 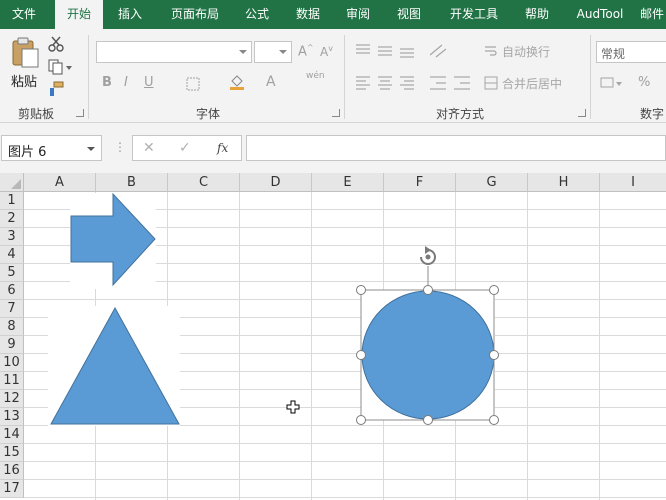 What do you see at coordinates (12, 255) in the screenshot?
I see `row-header-4: 4` at bounding box center [12, 255].